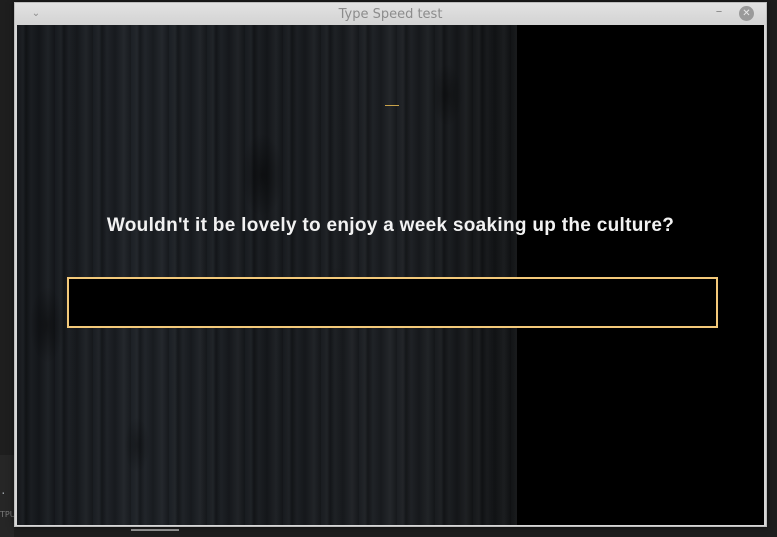 The height and width of the screenshot is (537, 777). Describe the element at coordinates (392, 302) in the screenshot. I see `typing-input` at that location.